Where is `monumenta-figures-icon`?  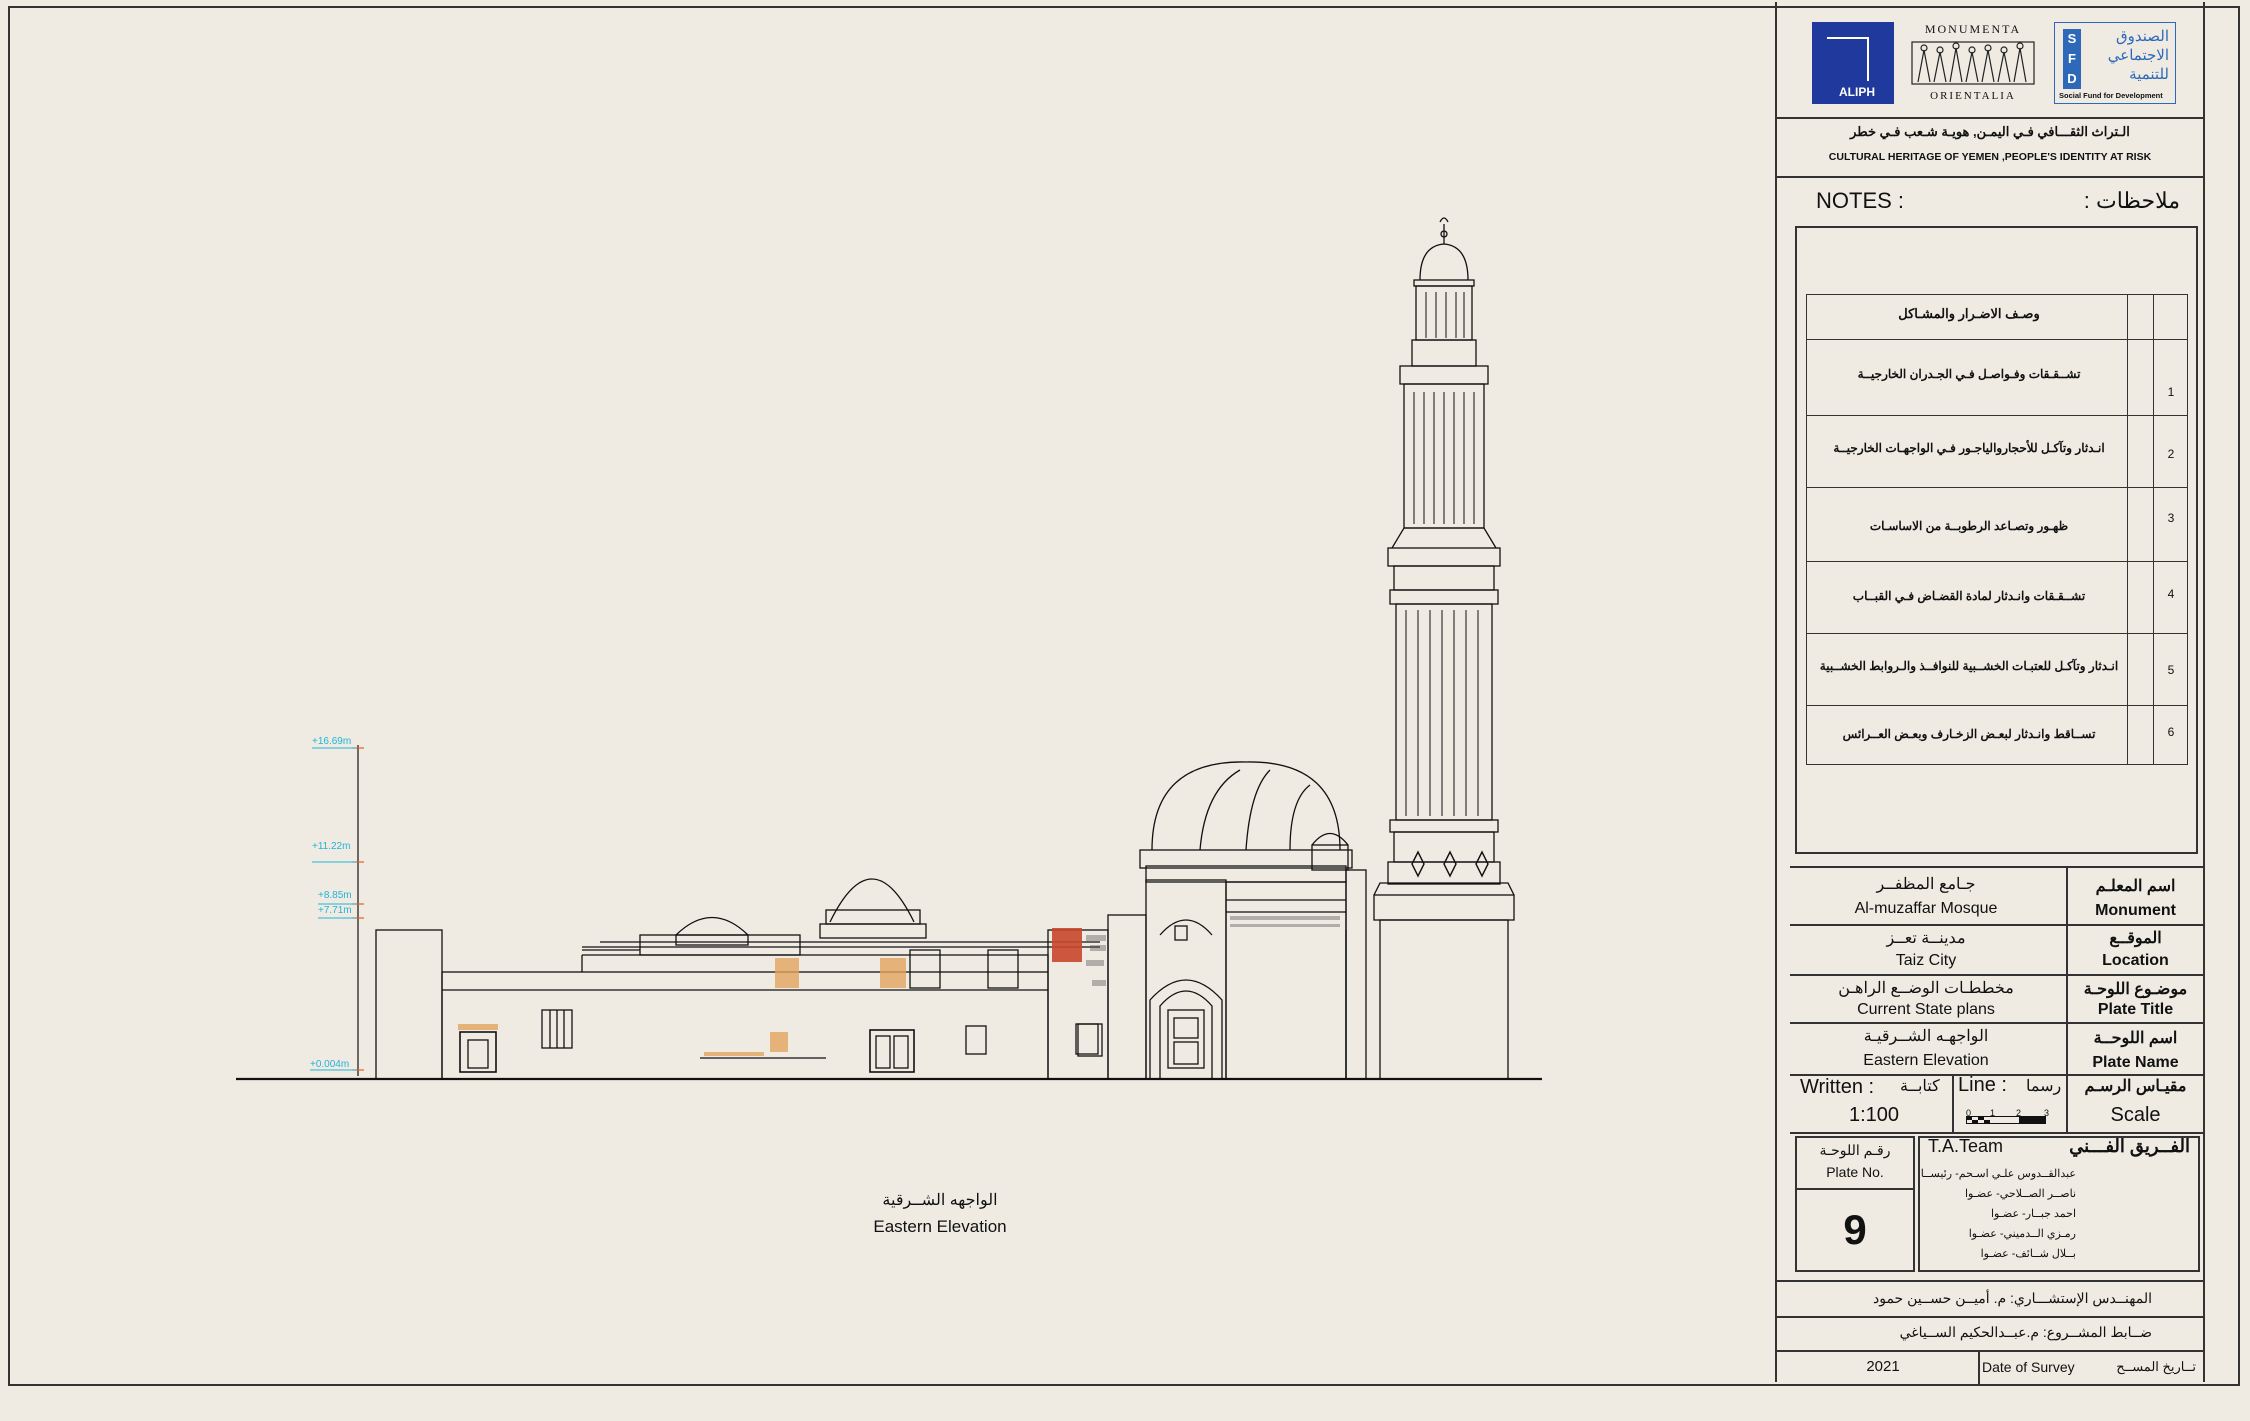
monumenta-figures-icon is located at coordinates (1973, 63).